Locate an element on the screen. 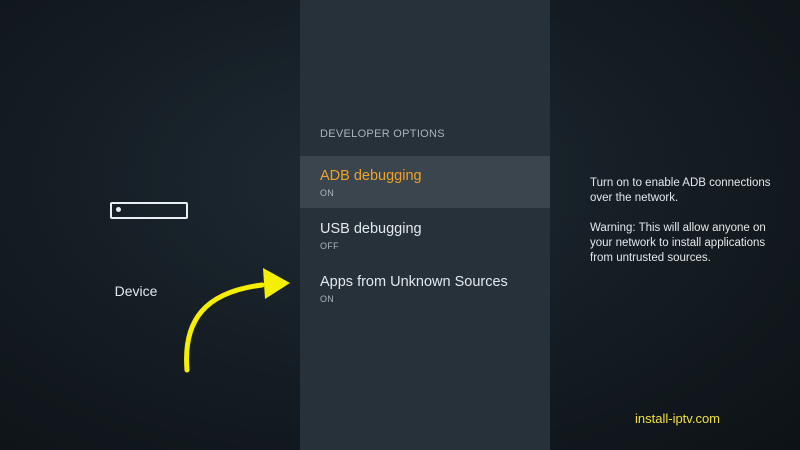  device-indicator-dot is located at coordinates (118, 209).